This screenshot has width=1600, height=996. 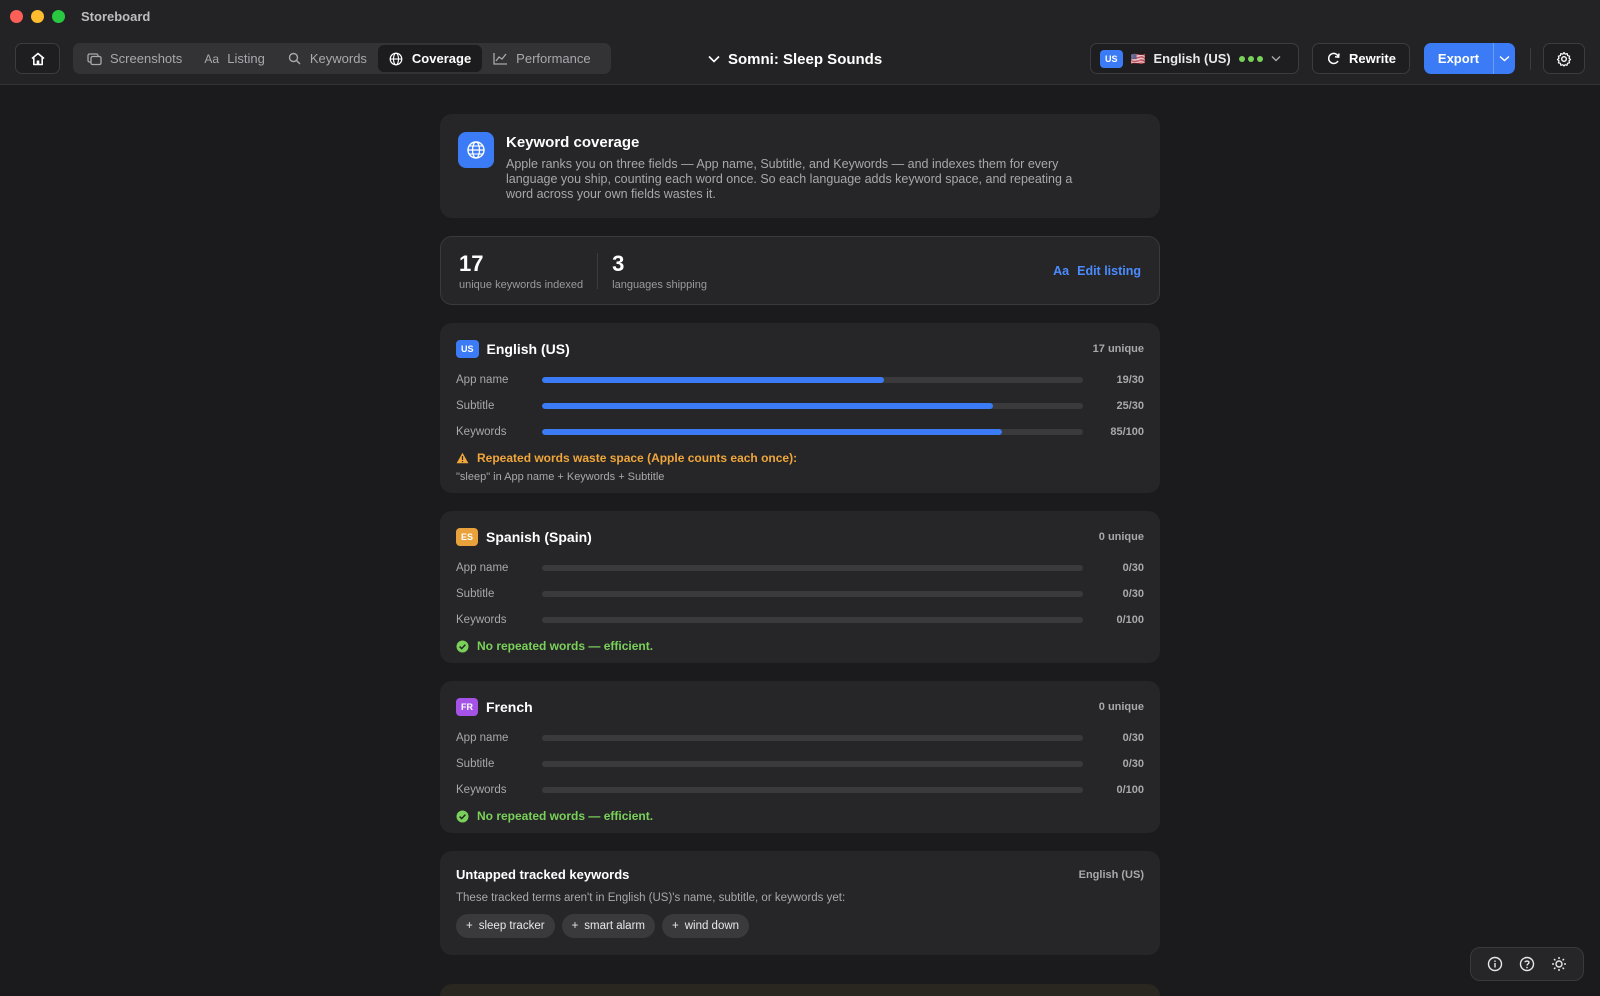 I want to click on language-name: French, so click(x=509, y=707).